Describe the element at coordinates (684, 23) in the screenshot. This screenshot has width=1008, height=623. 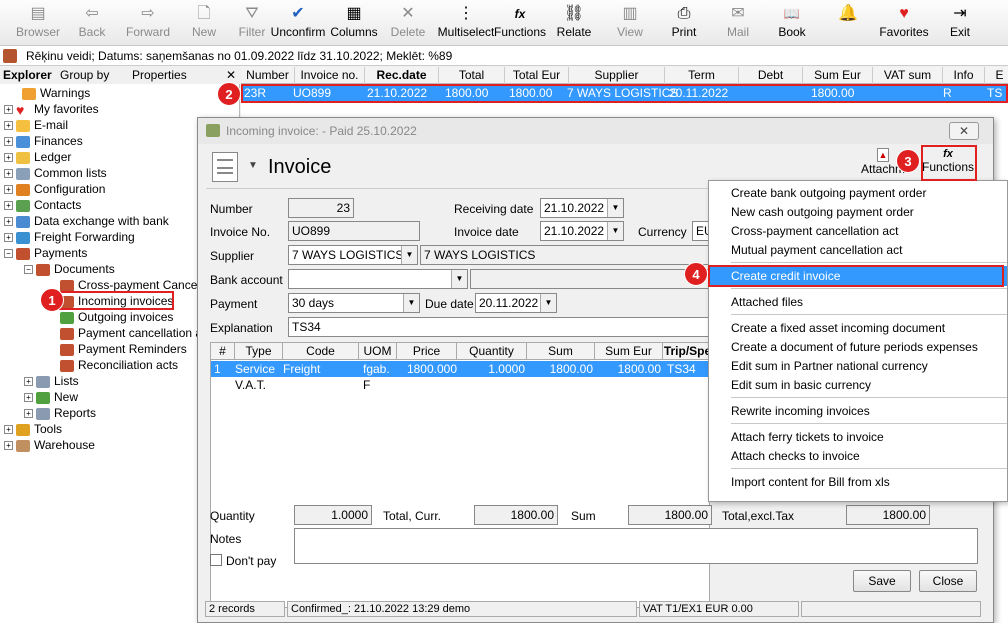
I see `print-button: ⎙ Print` at that location.